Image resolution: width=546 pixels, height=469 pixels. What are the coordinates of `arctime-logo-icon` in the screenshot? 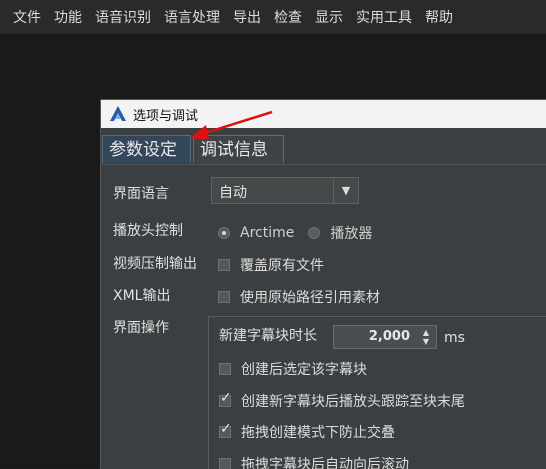 It's located at (118, 113).